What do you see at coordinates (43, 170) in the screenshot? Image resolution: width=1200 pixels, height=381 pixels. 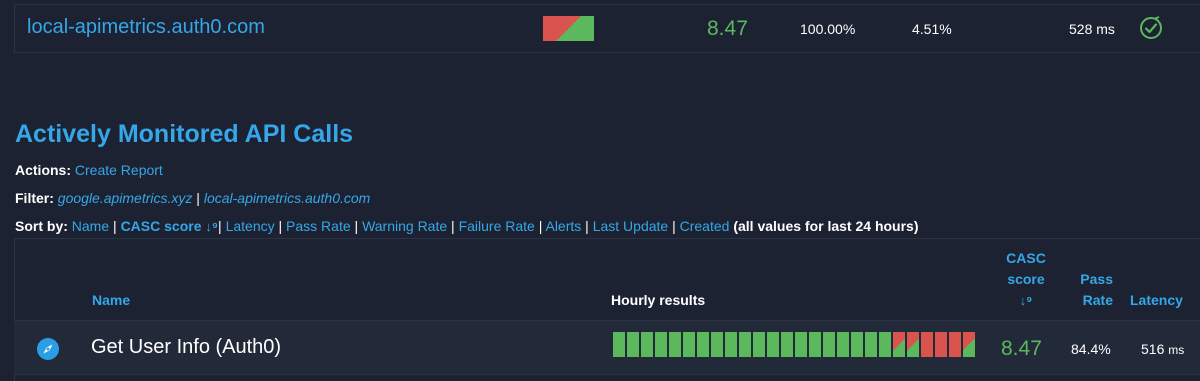 I see `actions-label: Actions:` at bounding box center [43, 170].